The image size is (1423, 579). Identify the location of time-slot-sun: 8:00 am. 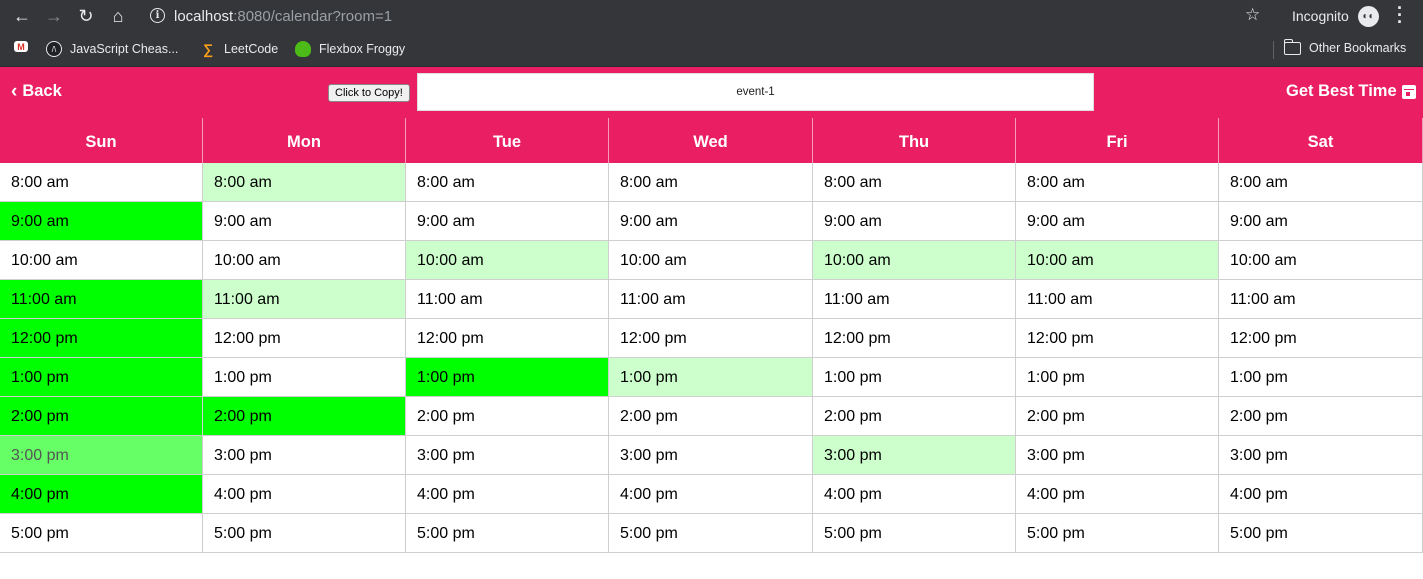
(101, 182).